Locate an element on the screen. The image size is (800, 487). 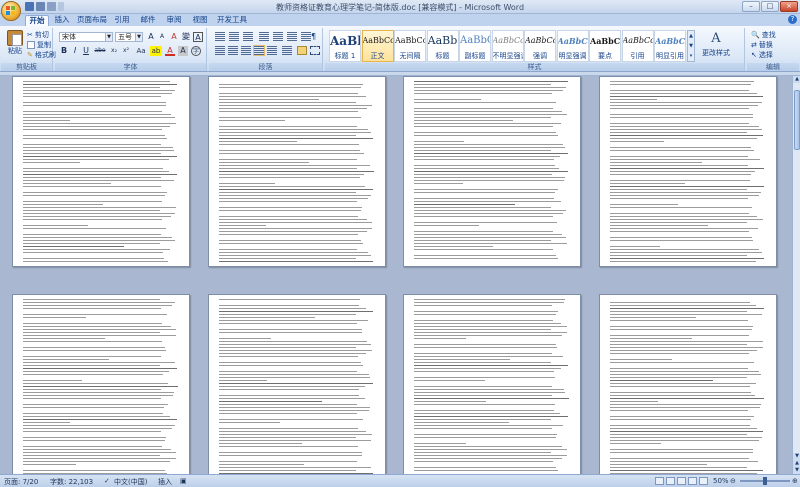
tab-page-layout: 页面布局 is located at coordinates (92, 20).